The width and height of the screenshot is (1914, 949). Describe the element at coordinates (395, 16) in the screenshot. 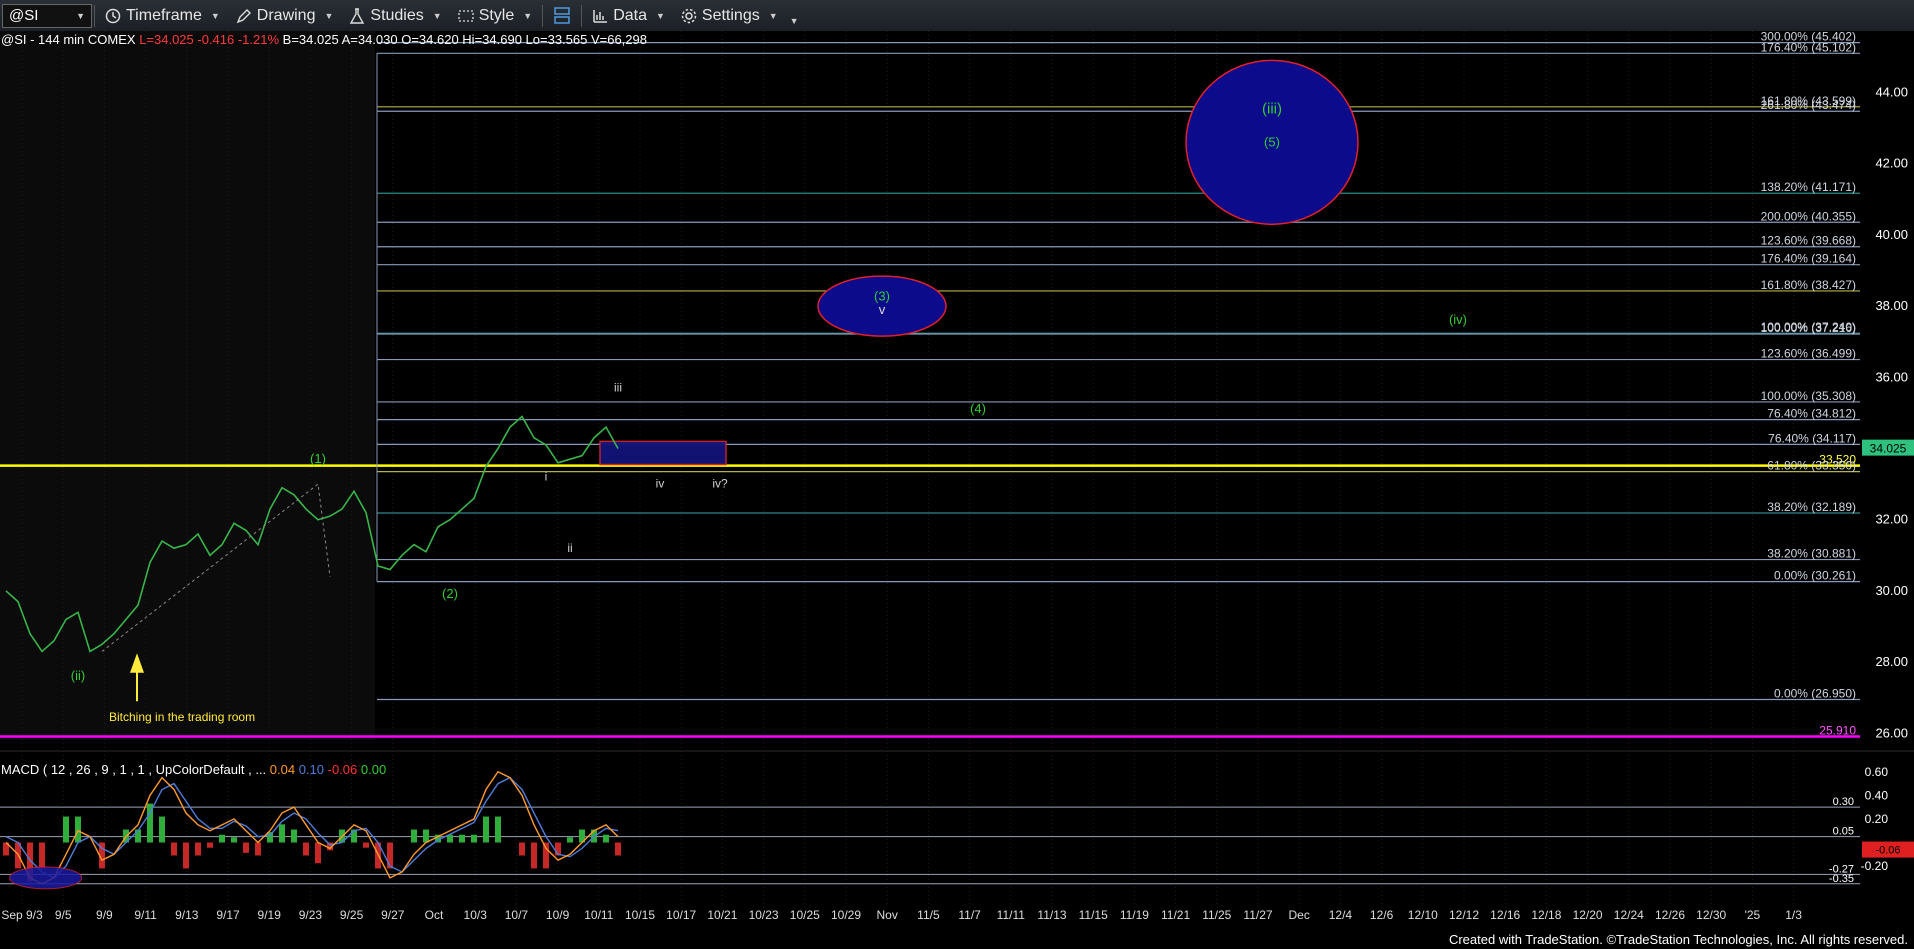

I see `studies-button: Studies ▼` at that location.